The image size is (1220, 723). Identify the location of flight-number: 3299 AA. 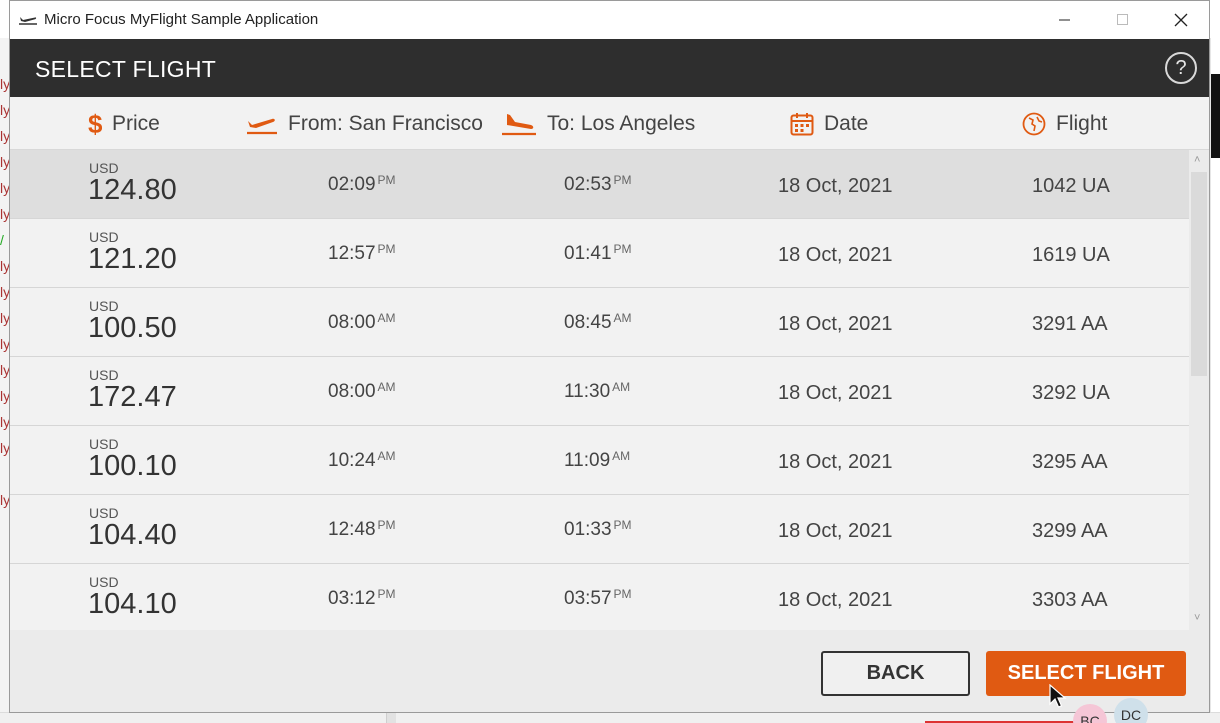
(1070, 531).